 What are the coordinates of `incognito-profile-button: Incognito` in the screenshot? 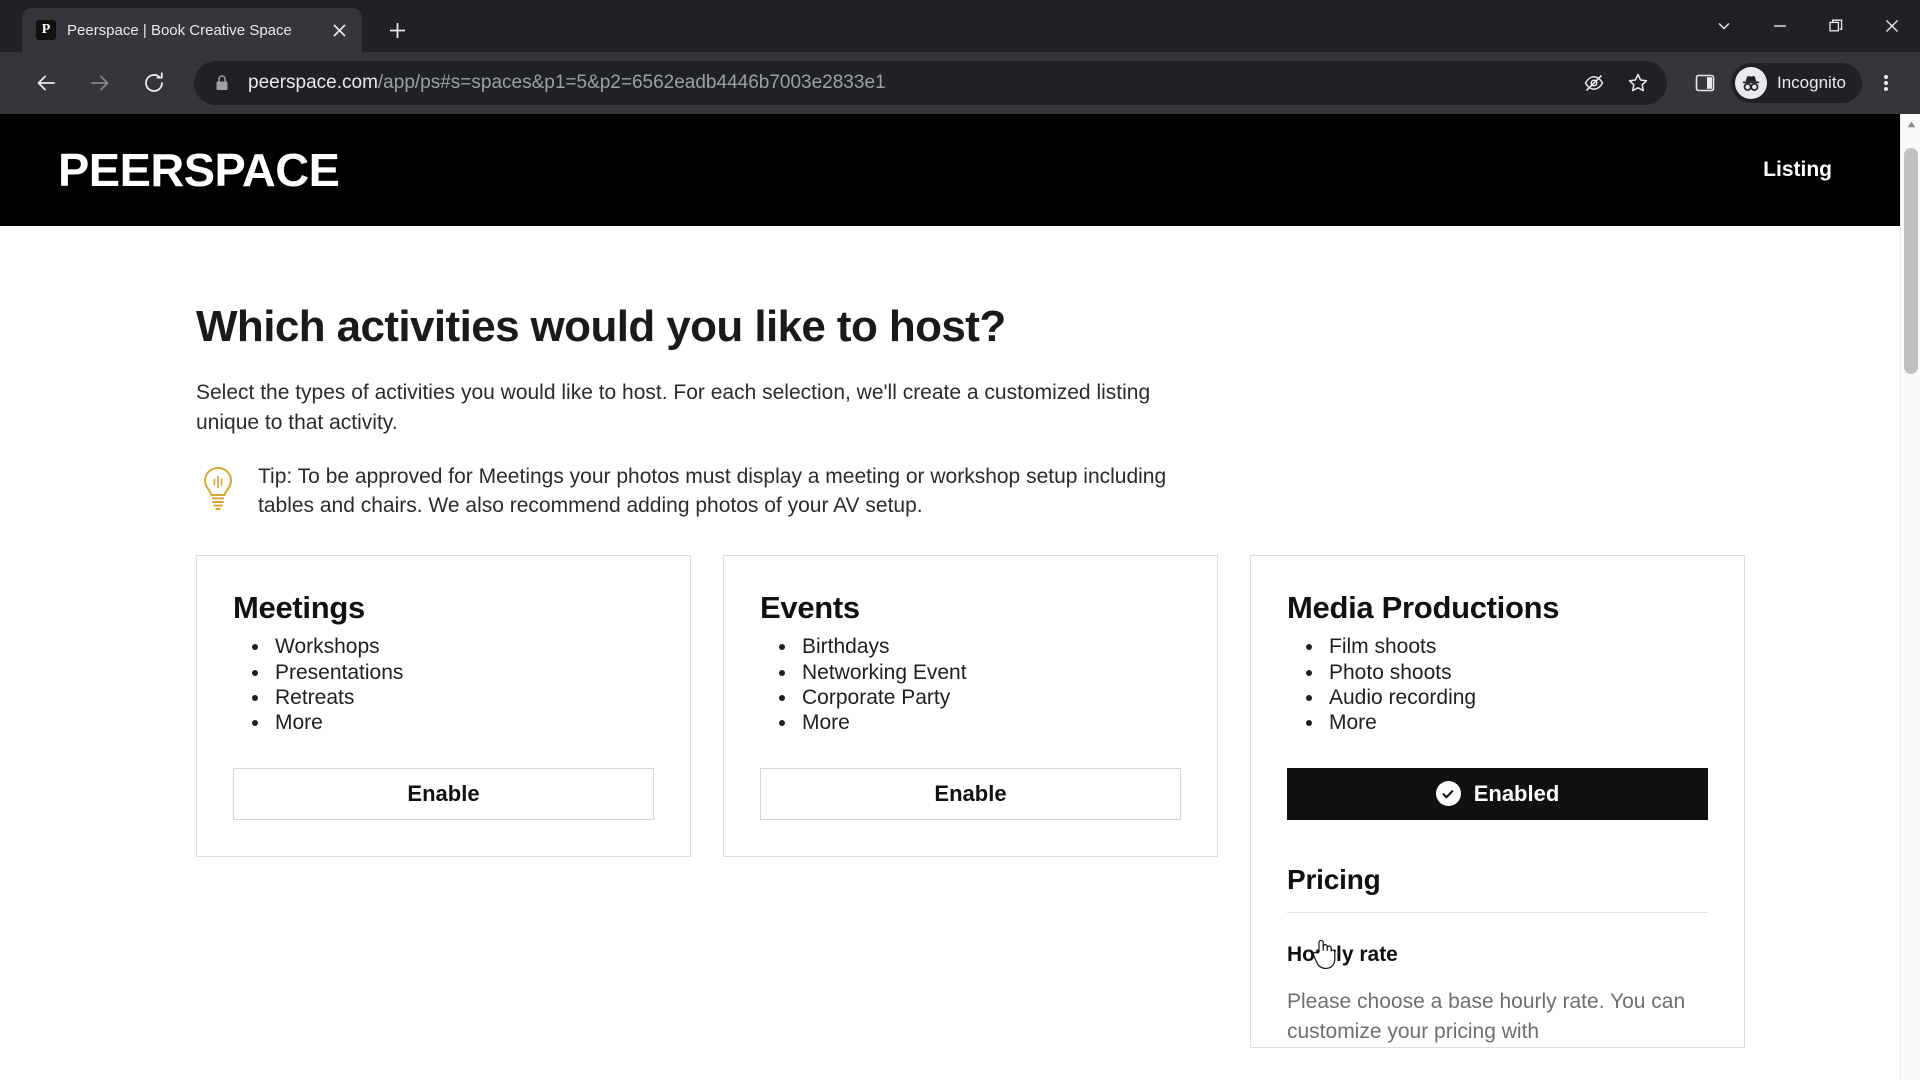 It's located at (1796, 83).